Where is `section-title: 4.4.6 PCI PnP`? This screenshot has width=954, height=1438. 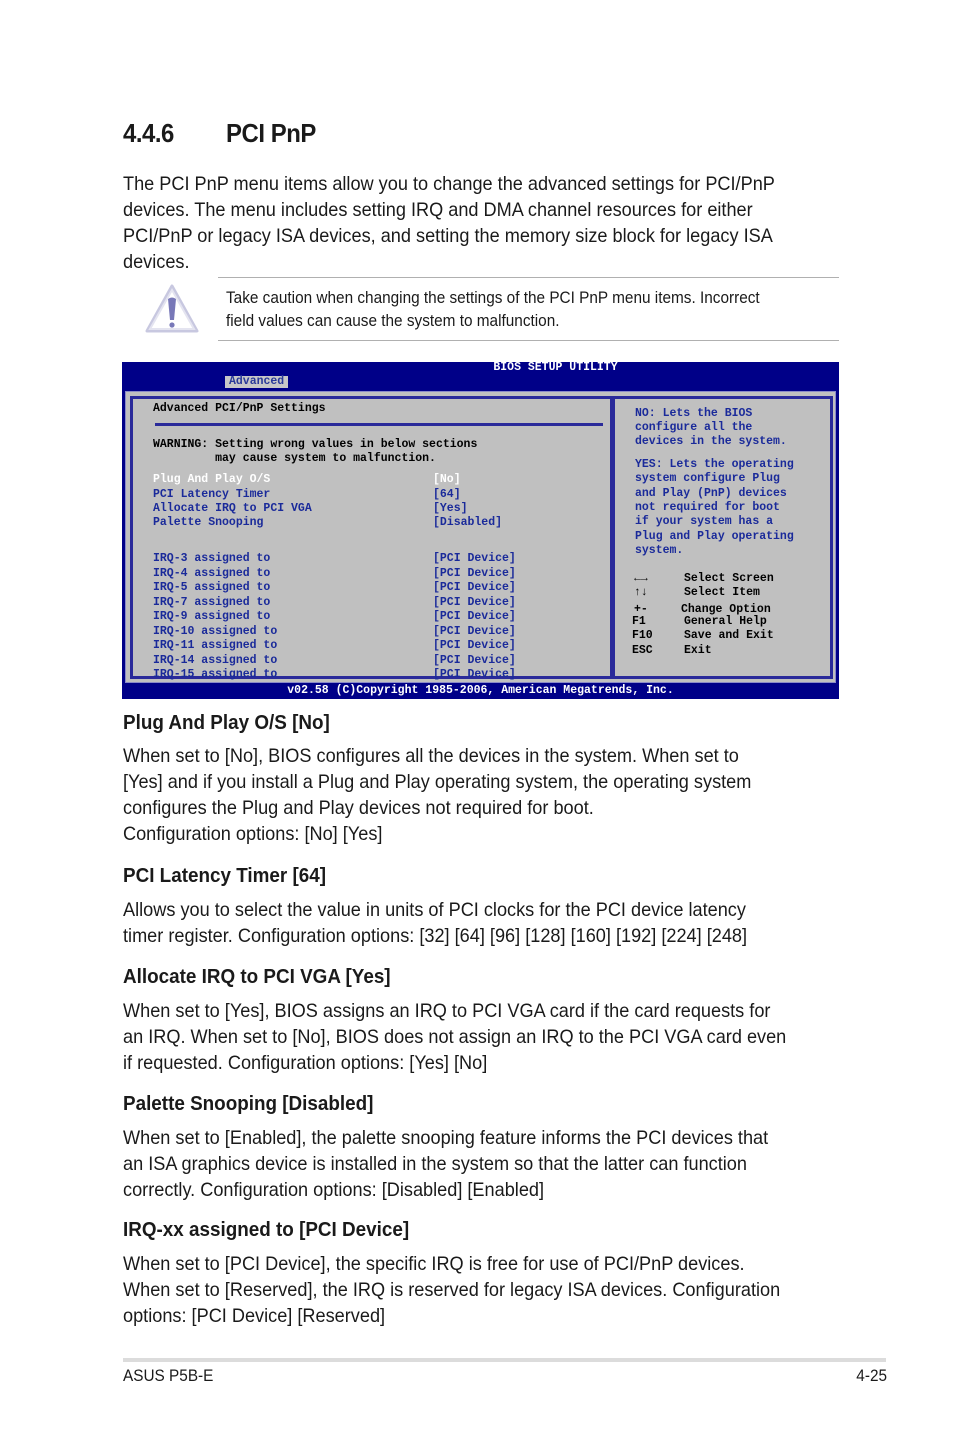 section-title: 4.4.6 PCI PnP is located at coordinates (219, 133).